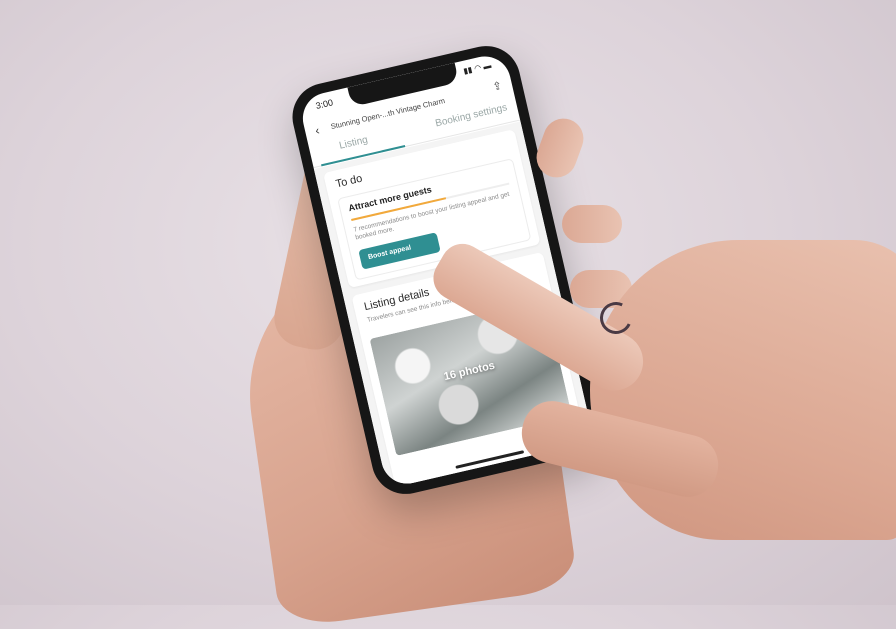  I want to click on status-icons: ▮▮ ◠ ▬, so click(477, 68).